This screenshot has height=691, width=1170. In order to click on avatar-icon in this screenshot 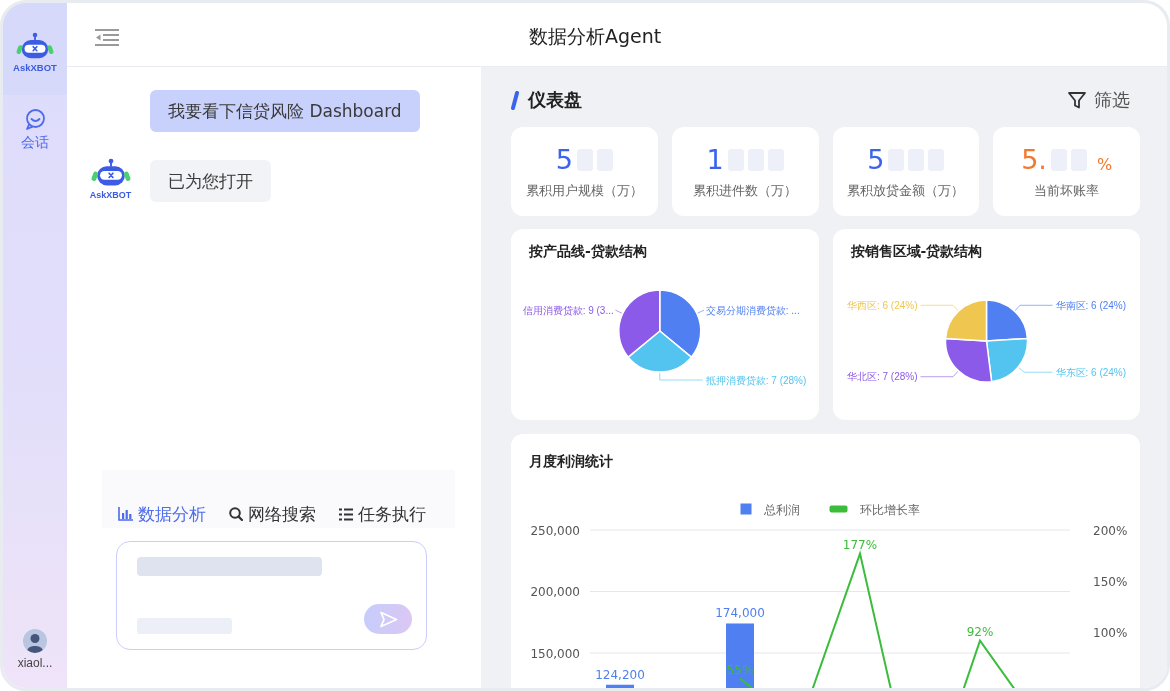, I will do `click(35, 641)`.